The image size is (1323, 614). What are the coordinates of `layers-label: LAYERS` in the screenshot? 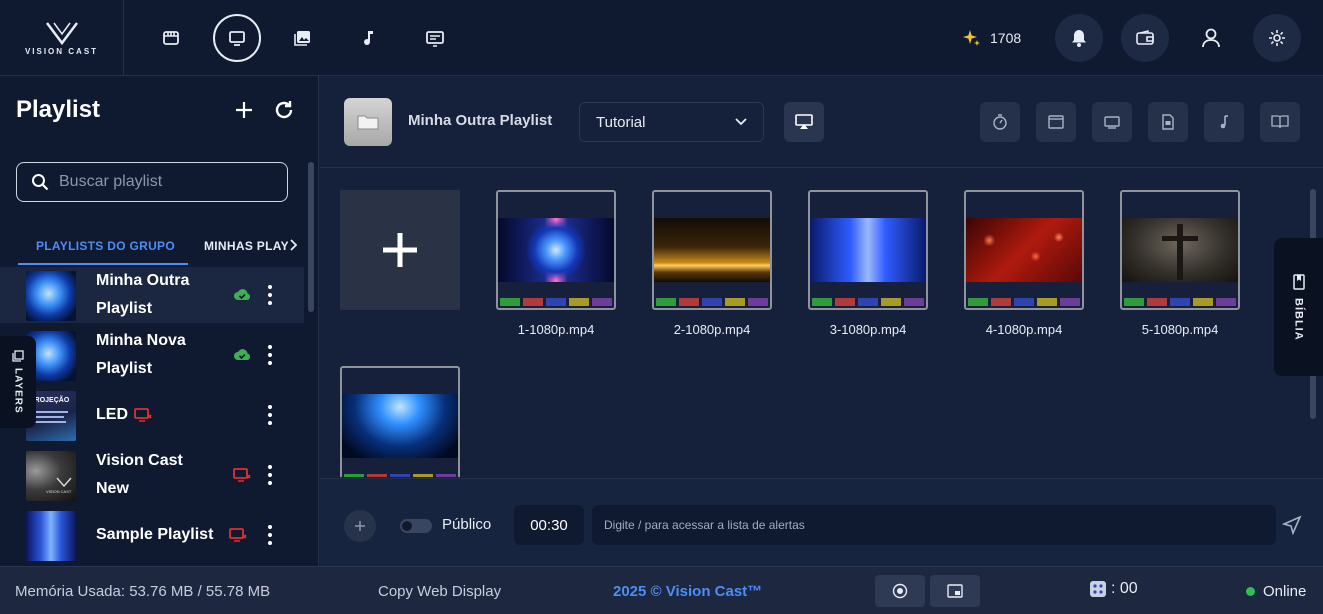 It's located at (18, 391).